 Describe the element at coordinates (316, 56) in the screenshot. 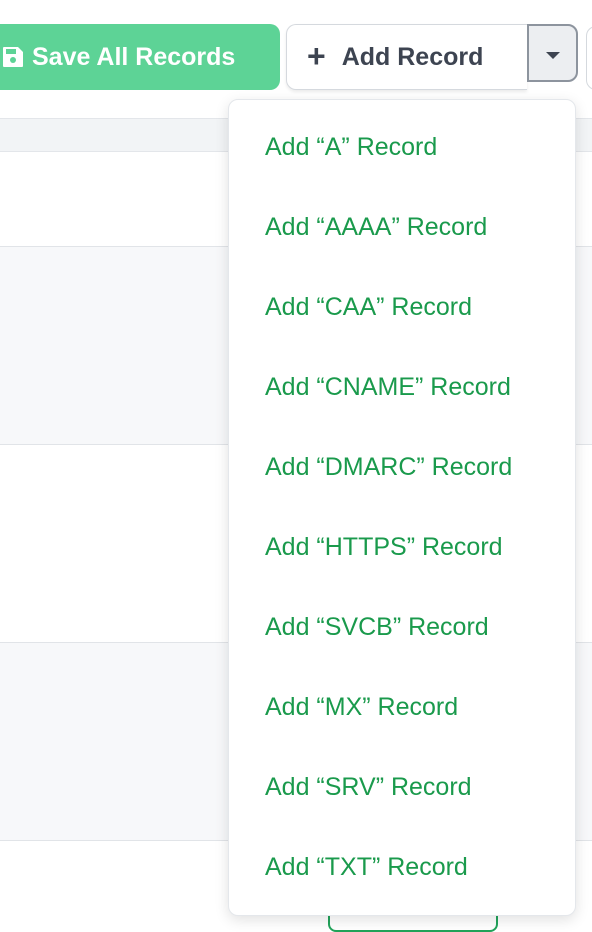

I see `plus-icon: +` at that location.